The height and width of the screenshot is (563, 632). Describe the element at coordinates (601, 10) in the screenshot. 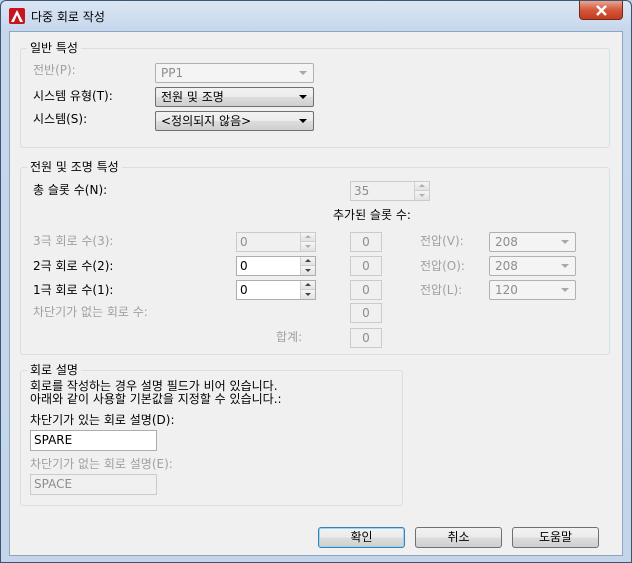

I see `close-button` at that location.